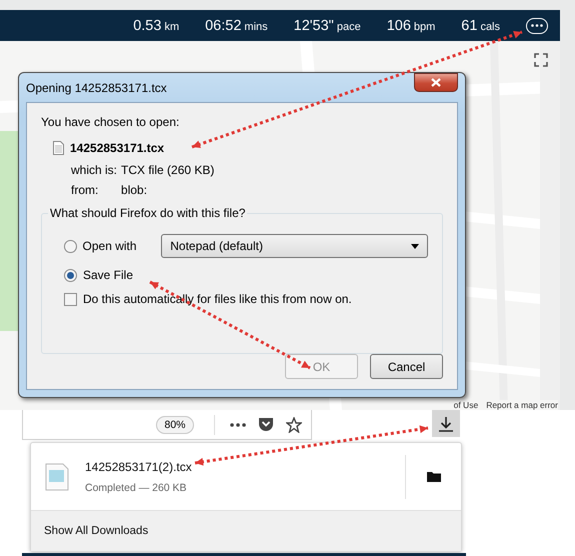  Describe the element at coordinates (466, 405) in the screenshot. I see `map-link: of Use` at that location.